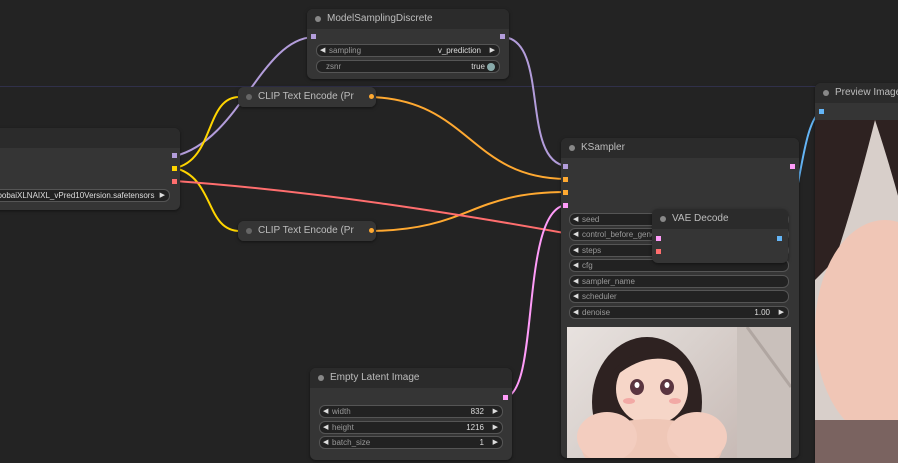 The height and width of the screenshot is (463, 898). I want to click on clip-bottom-title-bar: CLIP Text Encode (Pr, so click(307, 231).